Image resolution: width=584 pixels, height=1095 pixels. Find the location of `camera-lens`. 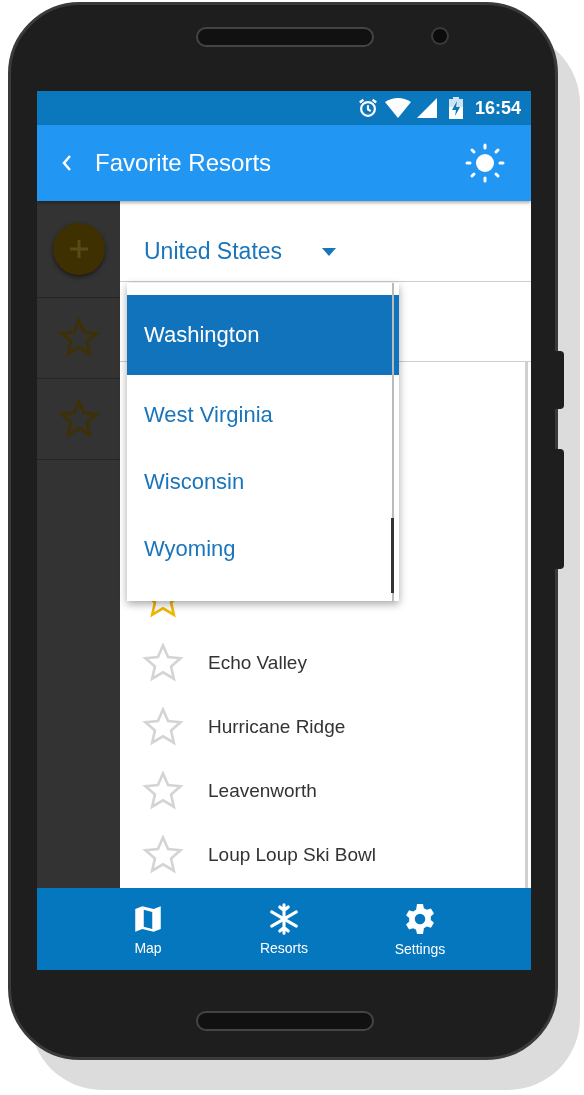

camera-lens is located at coordinates (440, 36).